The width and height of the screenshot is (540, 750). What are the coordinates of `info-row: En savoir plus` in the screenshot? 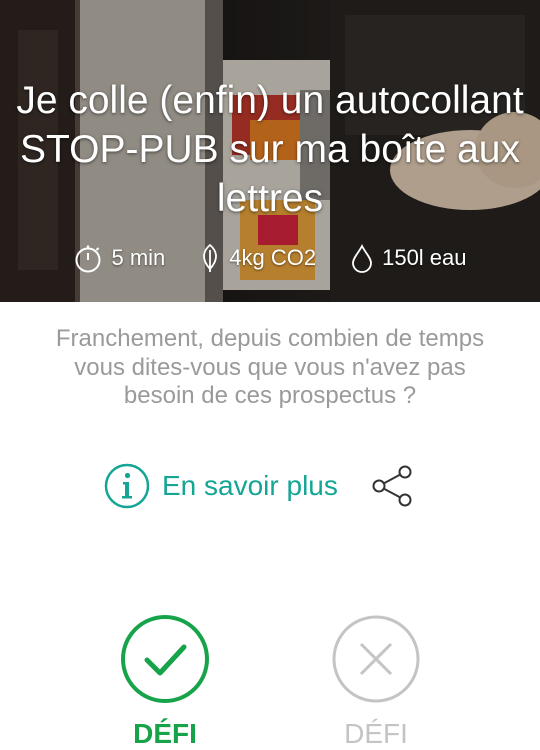 It's located at (259, 486).